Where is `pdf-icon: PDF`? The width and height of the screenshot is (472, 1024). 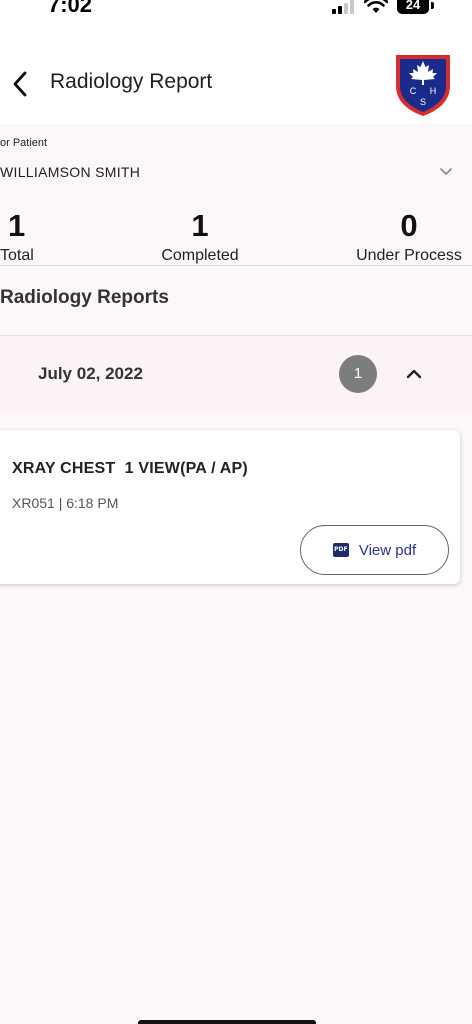 pdf-icon: PDF is located at coordinates (340, 550).